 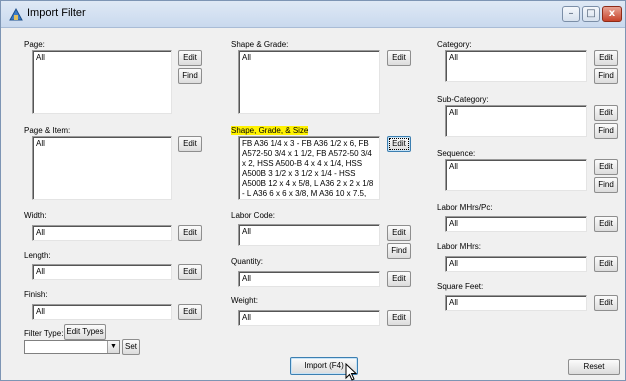 I want to click on labor-mhrs-field: All, so click(x=516, y=264).